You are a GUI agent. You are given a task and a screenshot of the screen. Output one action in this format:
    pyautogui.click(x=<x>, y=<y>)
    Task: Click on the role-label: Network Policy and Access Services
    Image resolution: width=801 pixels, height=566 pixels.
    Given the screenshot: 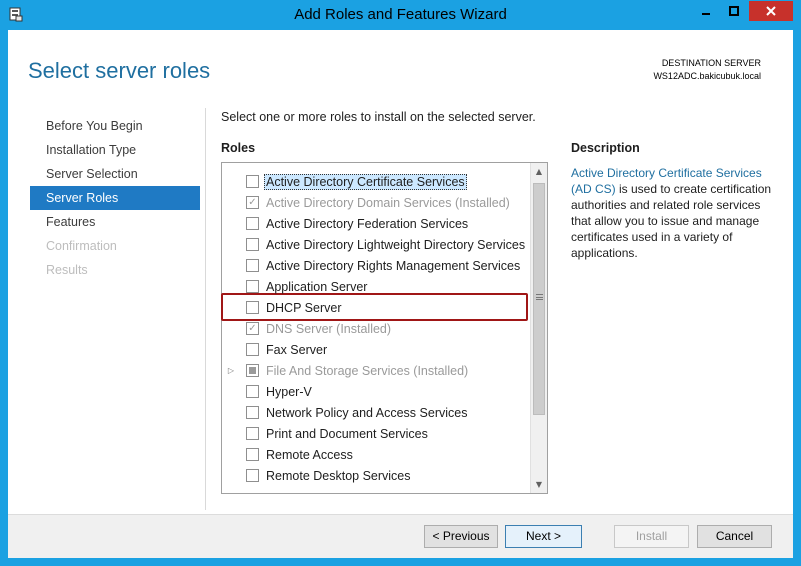 What is the action you would take?
    pyautogui.click(x=367, y=412)
    